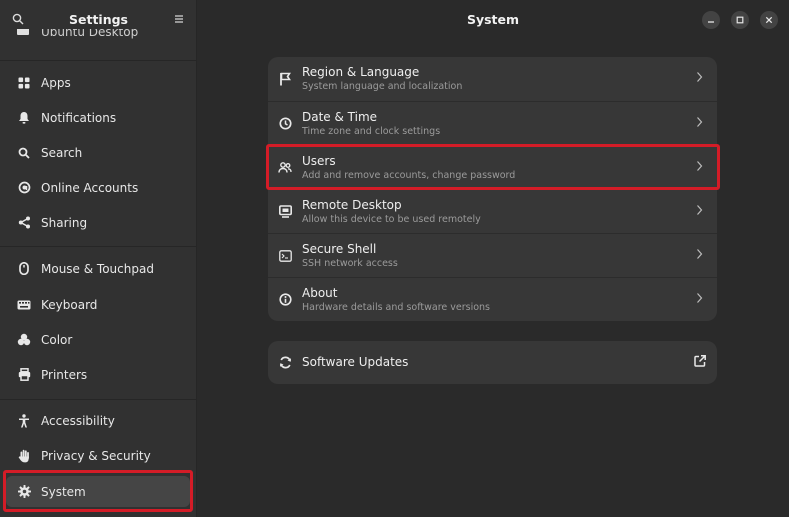 The height and width of the screenshot is (517, 789). What do you see at coordinates (492, 255) in the screenshot?
I see `secure-shell-row: Secure Shell SSH network access` at bounding box center [492, 255].